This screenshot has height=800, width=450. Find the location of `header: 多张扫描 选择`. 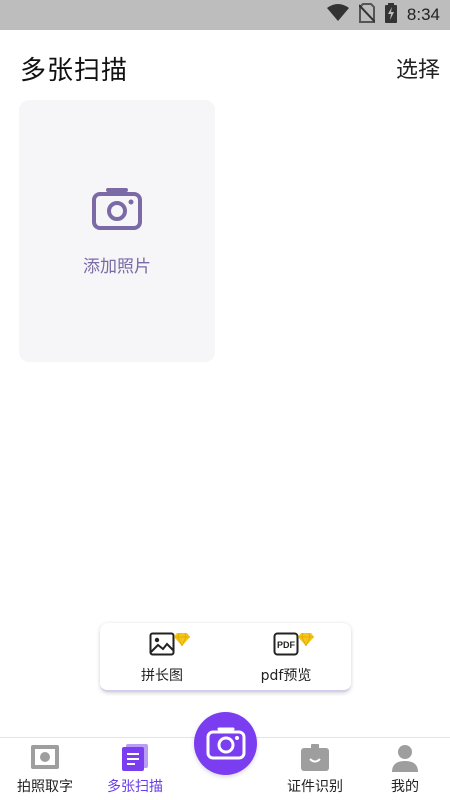

header: 多张扫描 选择 is located at coordinates (225, 65).